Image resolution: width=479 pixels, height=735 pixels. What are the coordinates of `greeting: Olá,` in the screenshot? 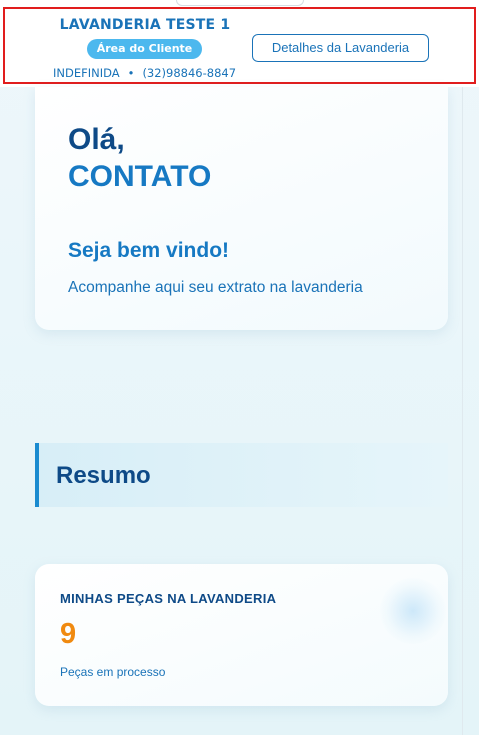 It's located at (96, 139).